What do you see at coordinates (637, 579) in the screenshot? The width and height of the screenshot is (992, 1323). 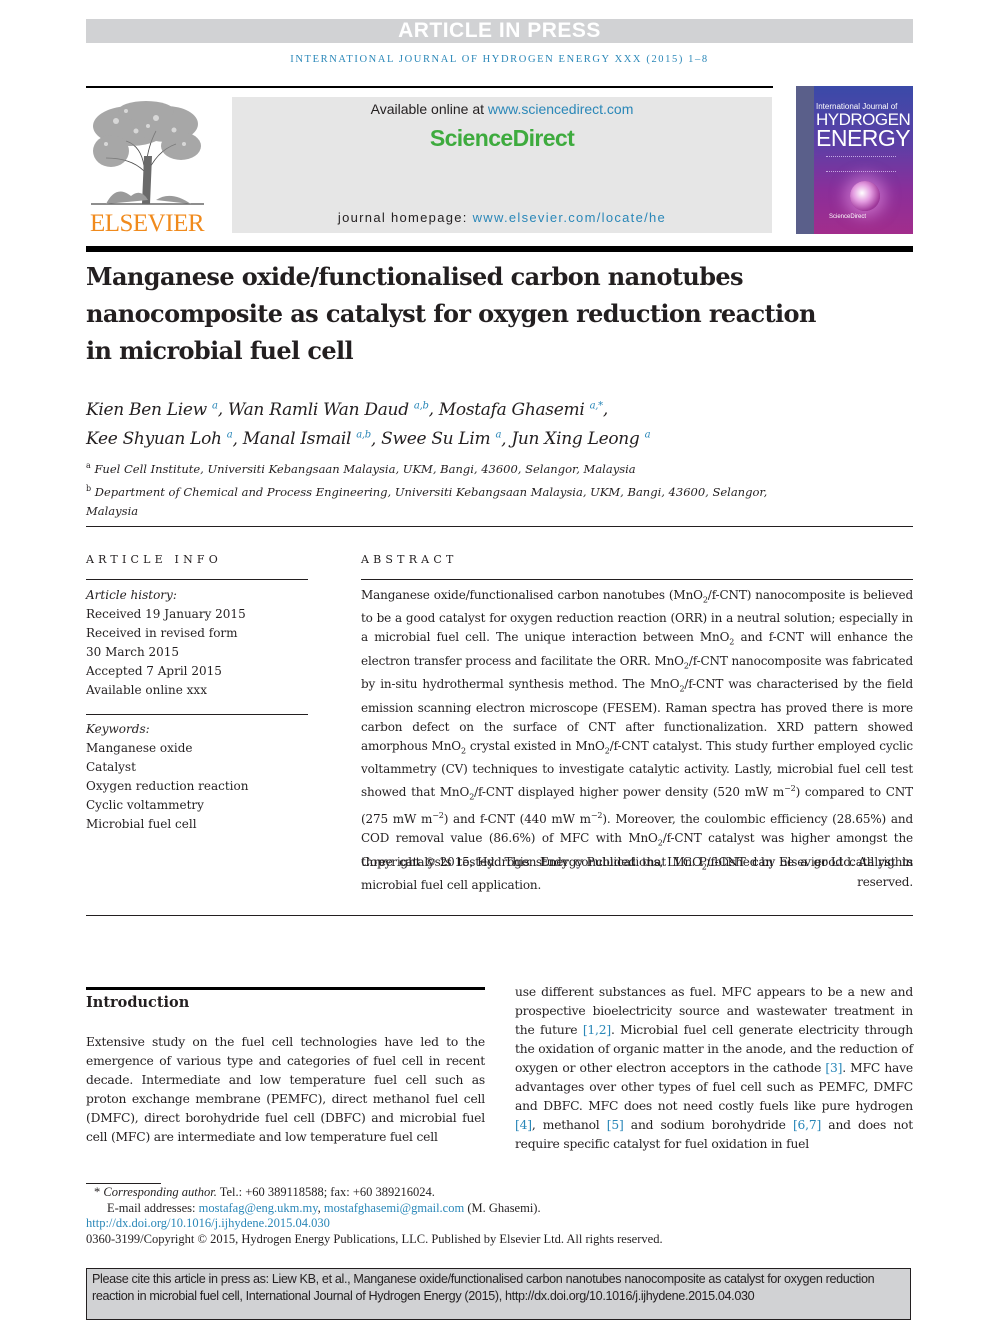 I see `abstract-rule` at bounding box center [637, 579].